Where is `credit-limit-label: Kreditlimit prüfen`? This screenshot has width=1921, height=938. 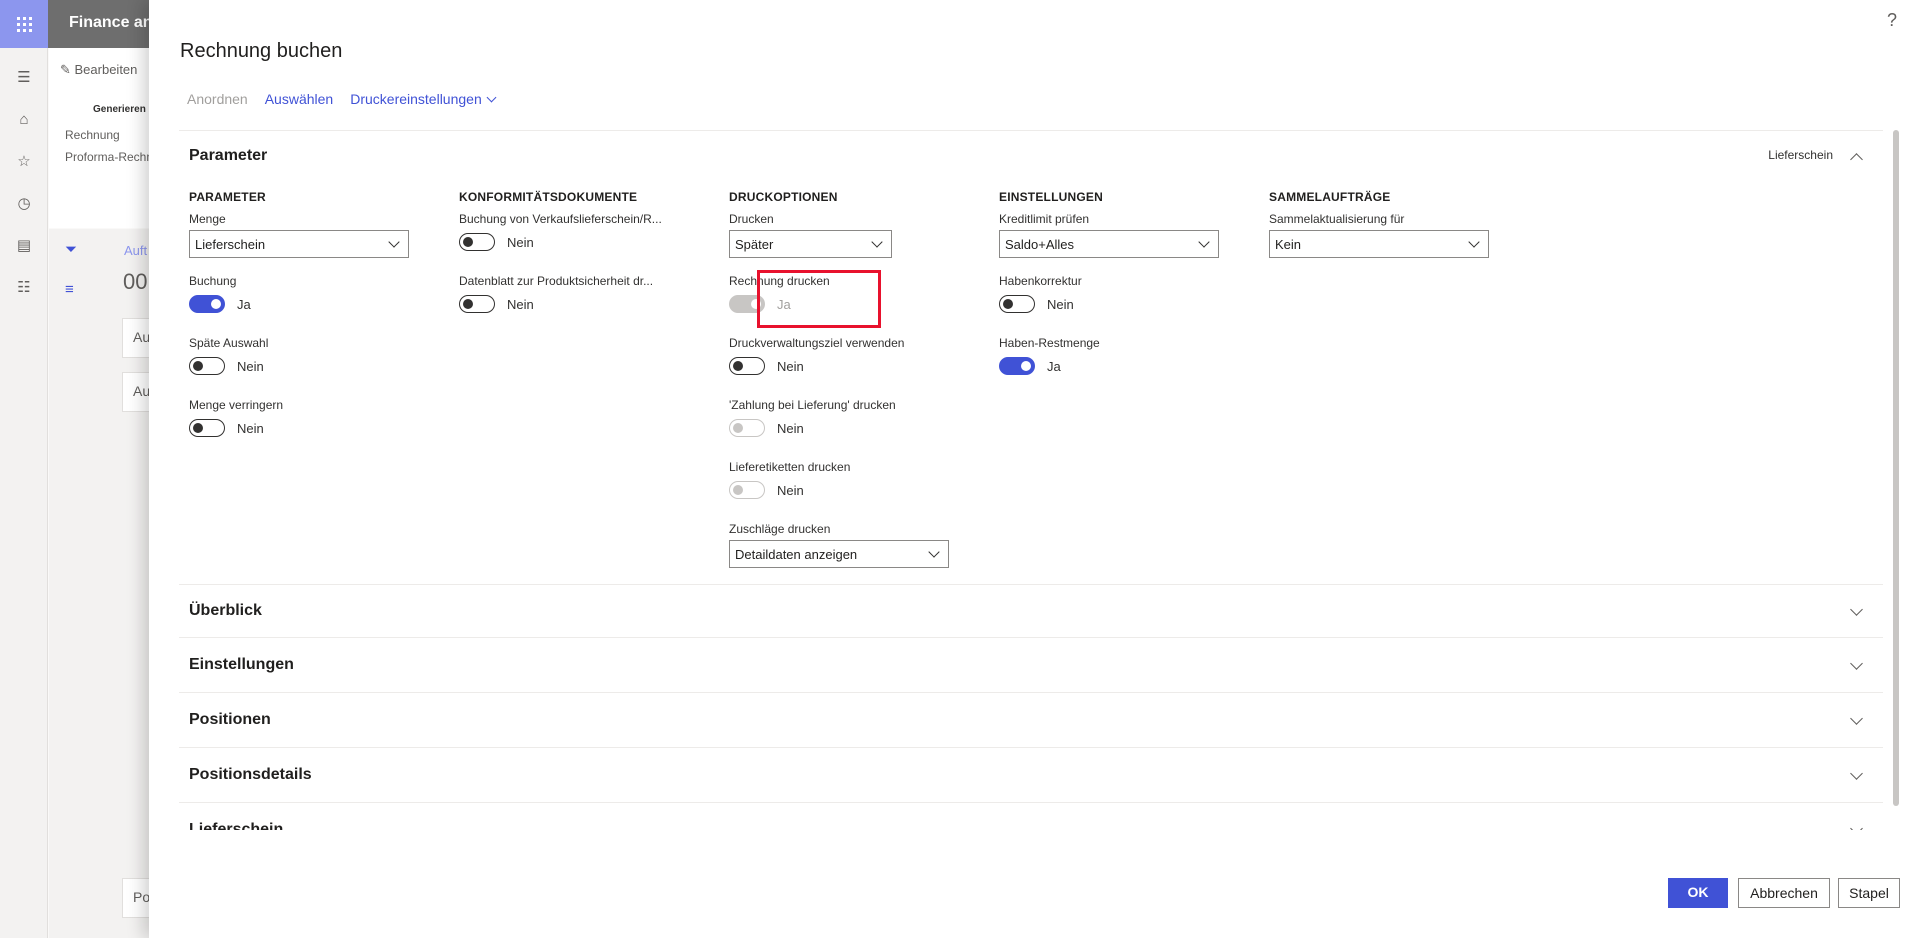 credit-limit-label: Kreditlimit prüfen is located at coordinates (1044, 219).